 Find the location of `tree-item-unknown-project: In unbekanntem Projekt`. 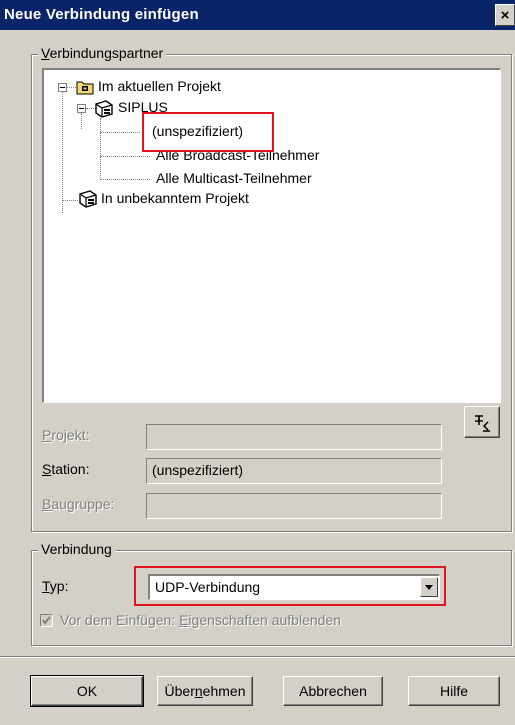

tree-item-unknown-project: In unbekanntem Projekt is located at coordinates (175, 198).